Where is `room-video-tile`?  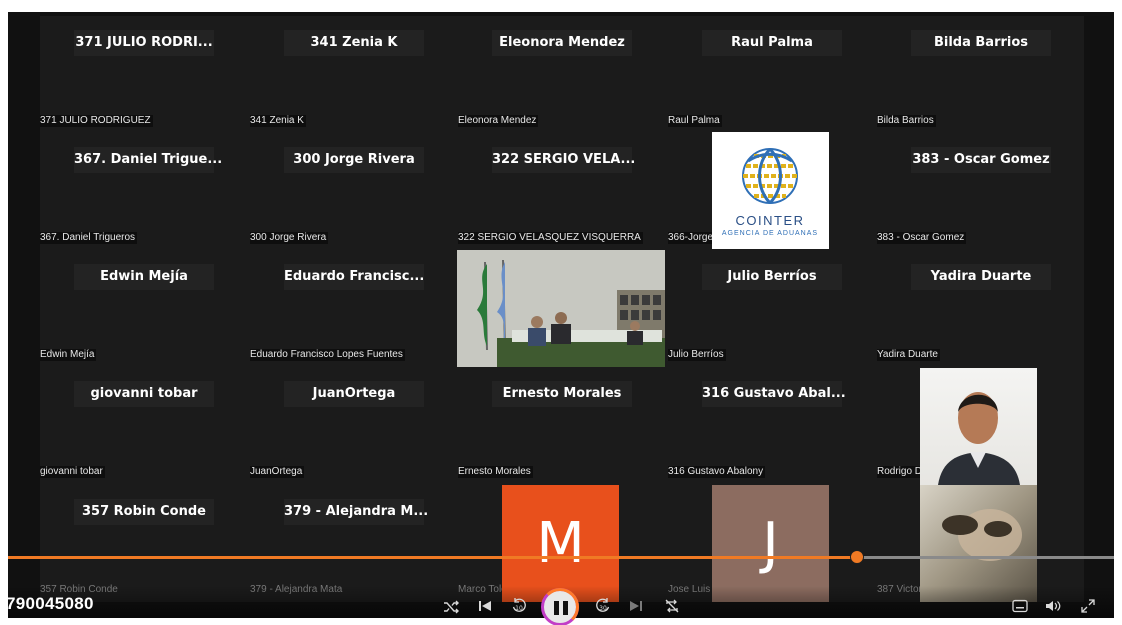 room-video-tile is located at coordinates (561, 308).